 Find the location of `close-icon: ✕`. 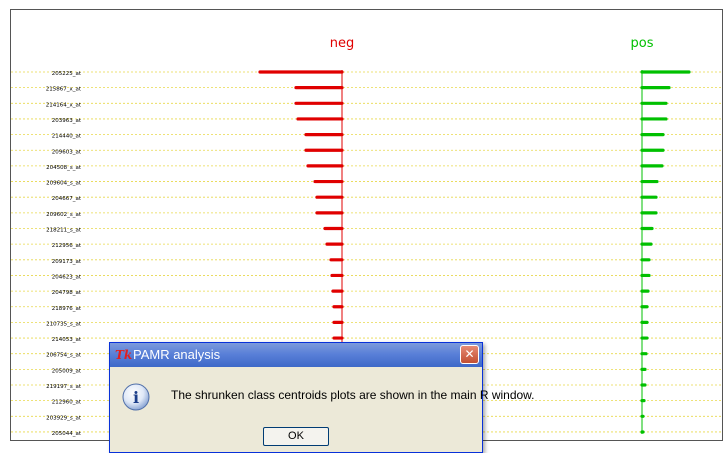

close-icon: ✕ is located at coordinates (469, 354).